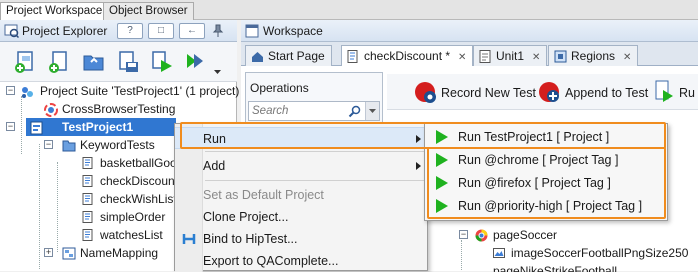  I want to click on project-suite-icon, so click(27, 92).